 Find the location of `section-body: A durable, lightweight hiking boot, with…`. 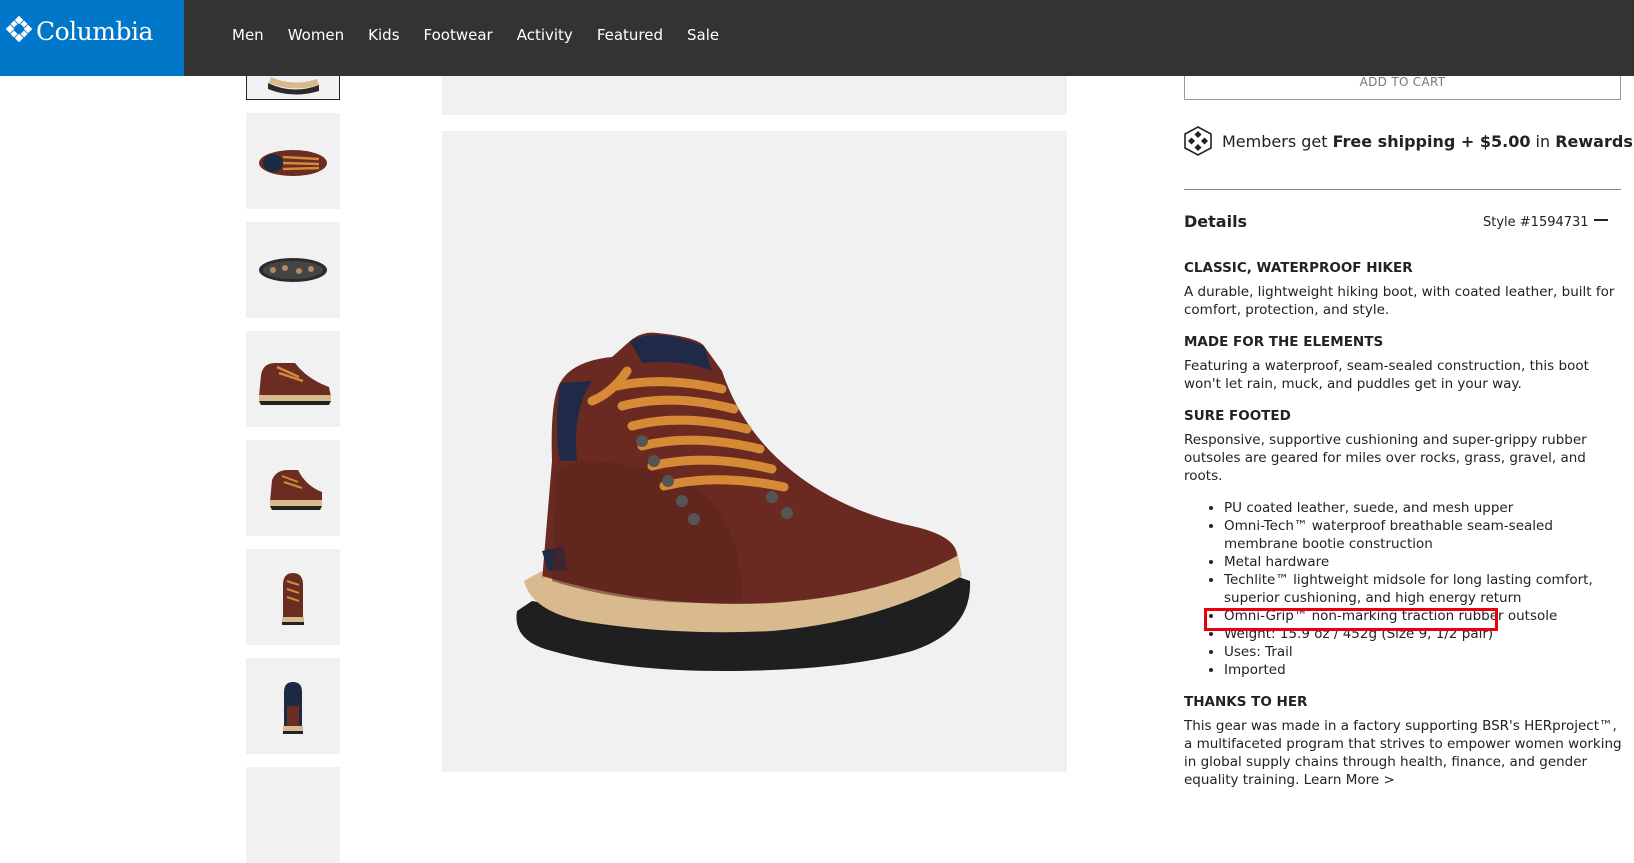

section-body: A durable, lightweight hiking boot, with… is located at coordinates (1399, 301).